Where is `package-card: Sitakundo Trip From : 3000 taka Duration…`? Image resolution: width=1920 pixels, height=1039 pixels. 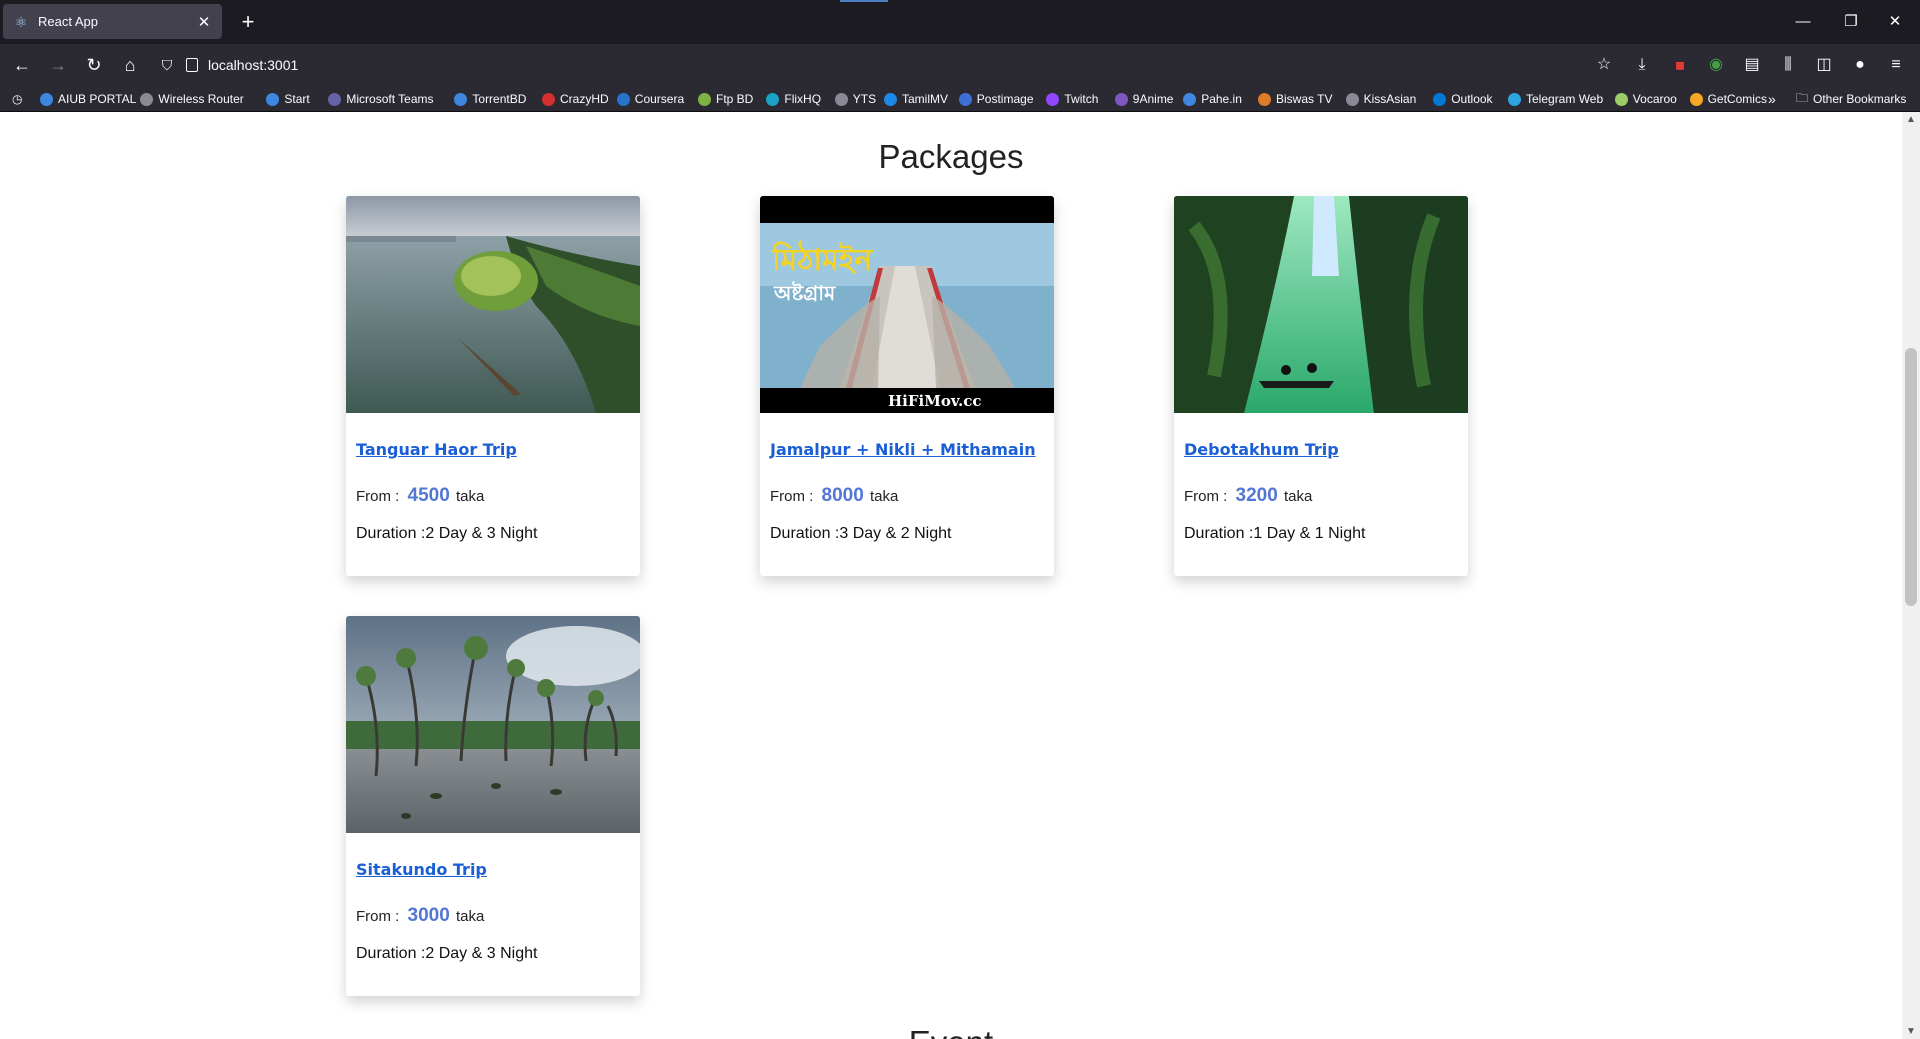
package-card: Sitakundo Trip From : 3000 taka Duration… is located at coordinates (493, 806).